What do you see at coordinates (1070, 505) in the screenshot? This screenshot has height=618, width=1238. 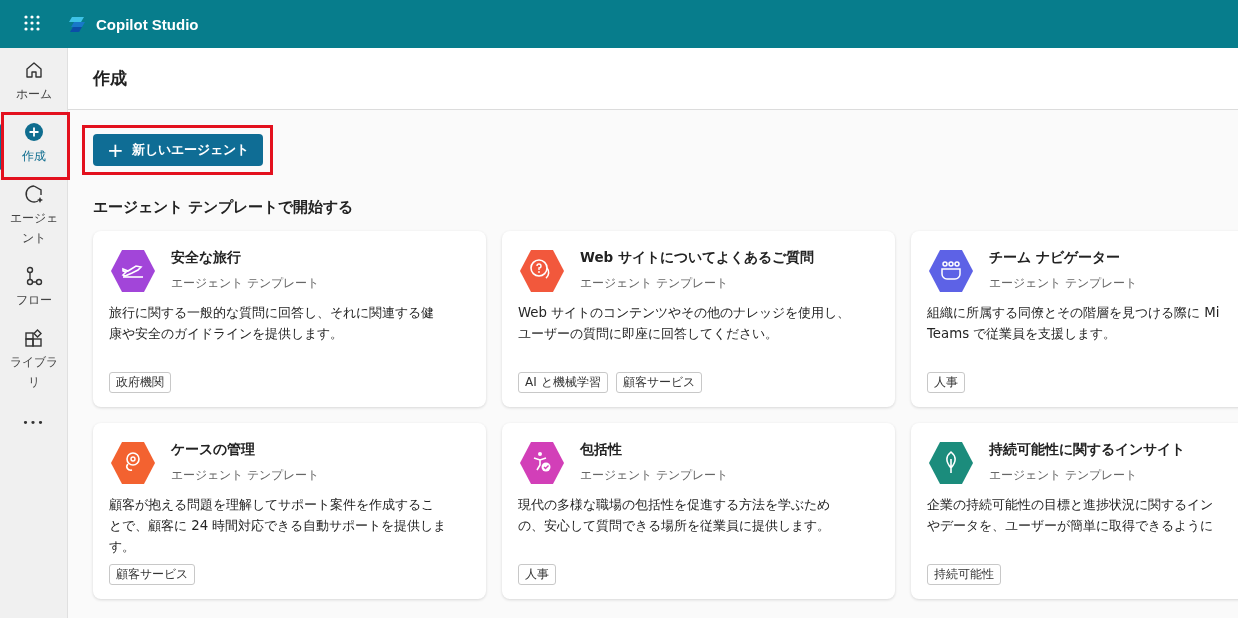 I see `description-line: 企業の持続可能性の目標と進捗状況に関するイン` at bounding box center [1070, 505].